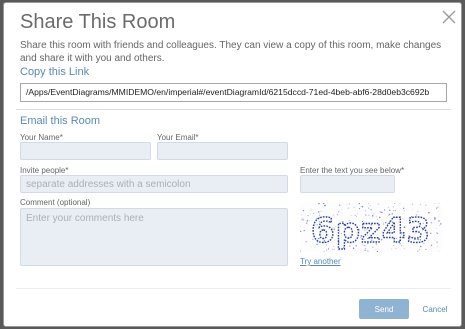 This screenshot has width=465, height=329. I want to click on captcha-input, so click(347, 184).